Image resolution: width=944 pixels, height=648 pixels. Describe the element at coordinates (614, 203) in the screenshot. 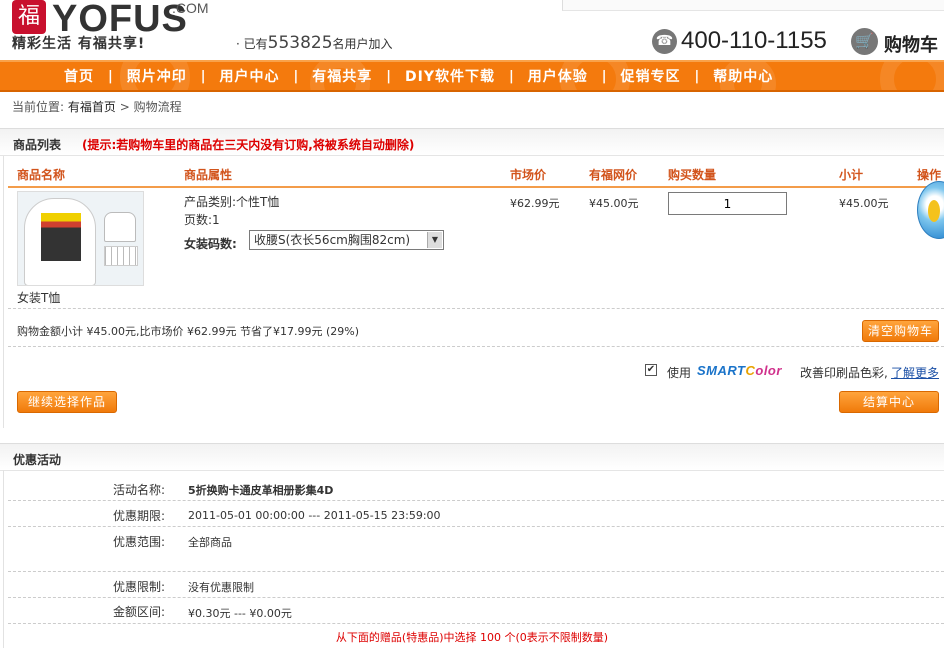

I see `yofus-price: ¥45.00元` at that location.